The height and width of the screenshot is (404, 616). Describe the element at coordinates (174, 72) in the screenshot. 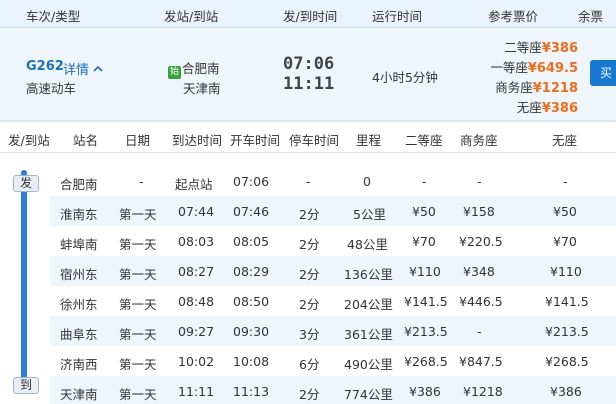

I see `start-station-badge: 始` at that location.